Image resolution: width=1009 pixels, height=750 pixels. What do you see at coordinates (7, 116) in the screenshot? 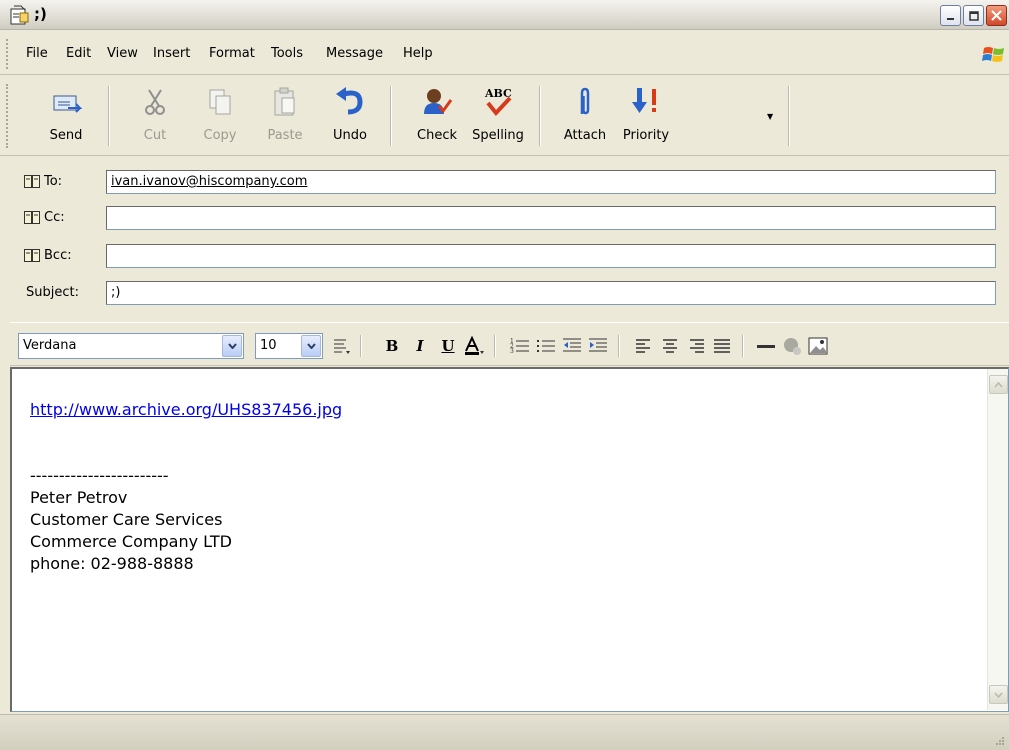
I see `toolbar-grip` at bounding box center [7, 116].